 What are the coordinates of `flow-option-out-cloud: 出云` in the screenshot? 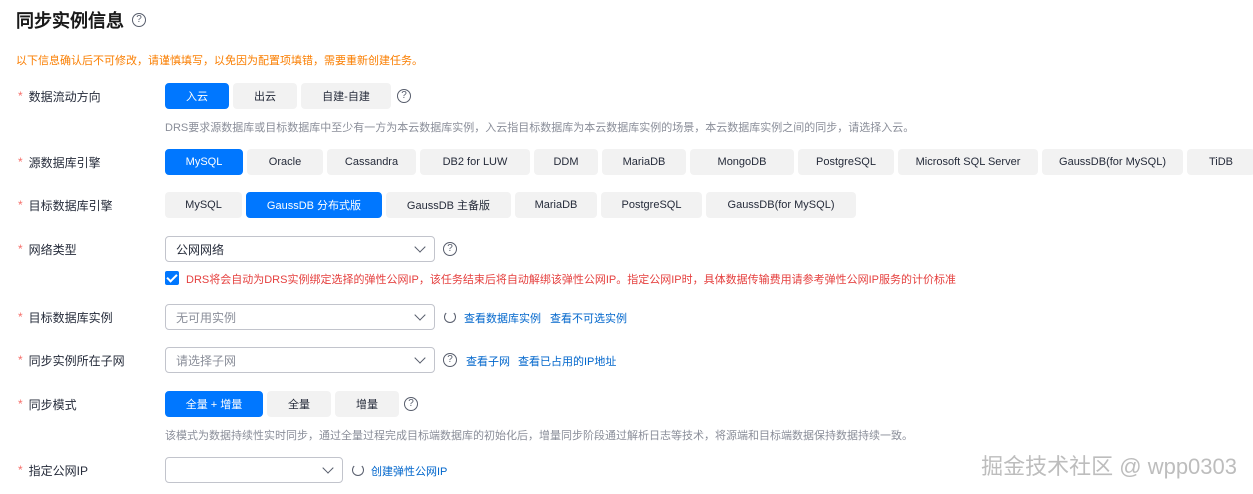 It's located at (265, 96).